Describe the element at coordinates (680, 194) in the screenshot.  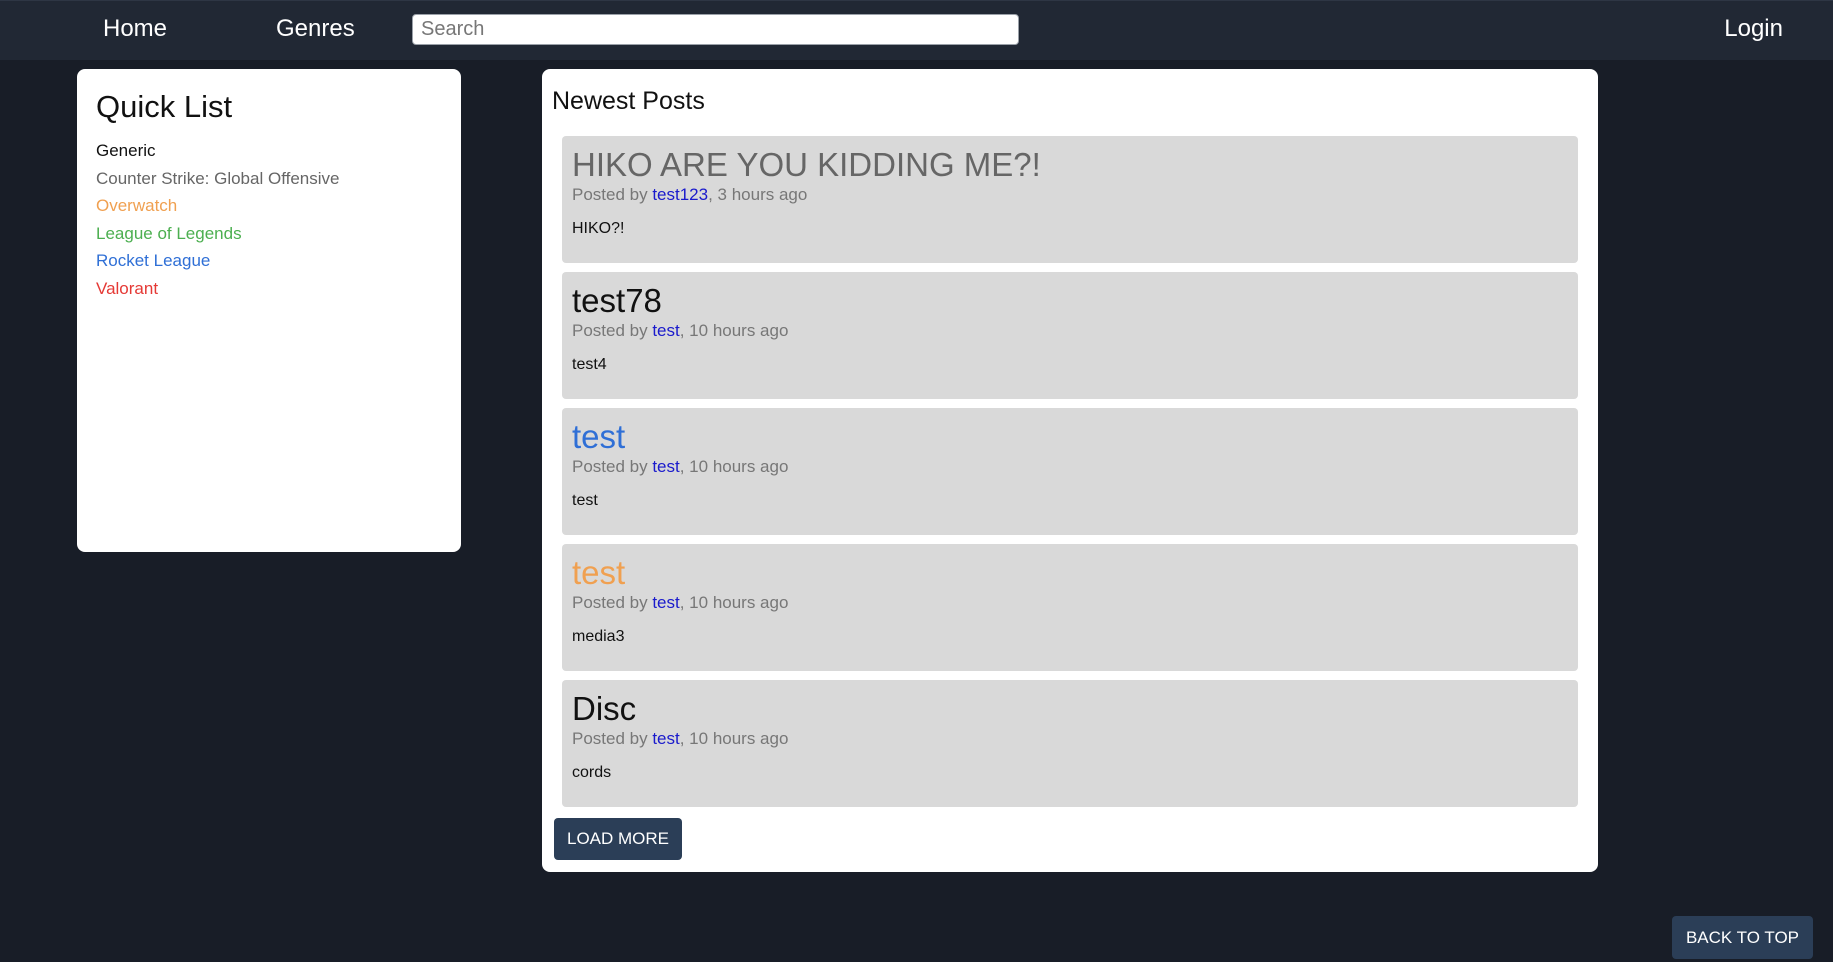
I see `post-author-link: test123` at that location.